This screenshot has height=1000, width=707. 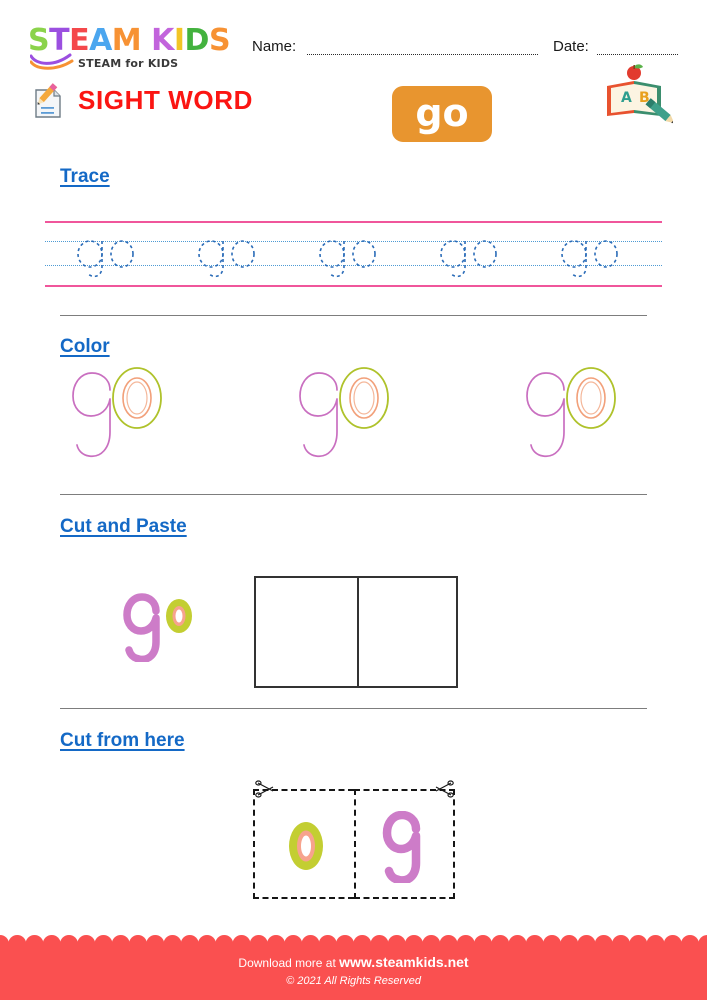 What do you see at coordinates (123, 526) in the screenshot?
I see `section-heading-cut-and-paste: Cut and Paste` at bounding box center [123, 526].